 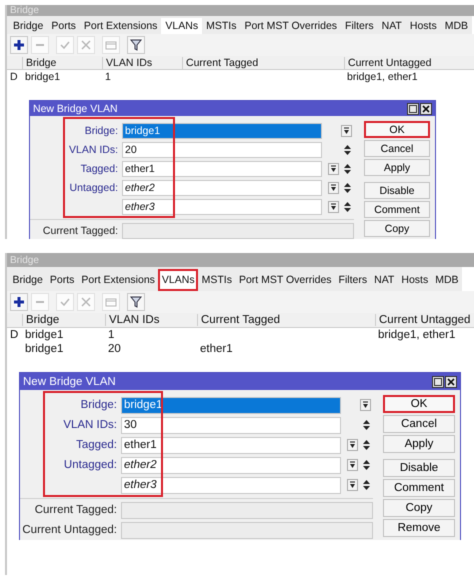 What do you see at coordinates (114, 349) in the screenshot?
I see `table-cell: 20` at bounding box center [114, 349].